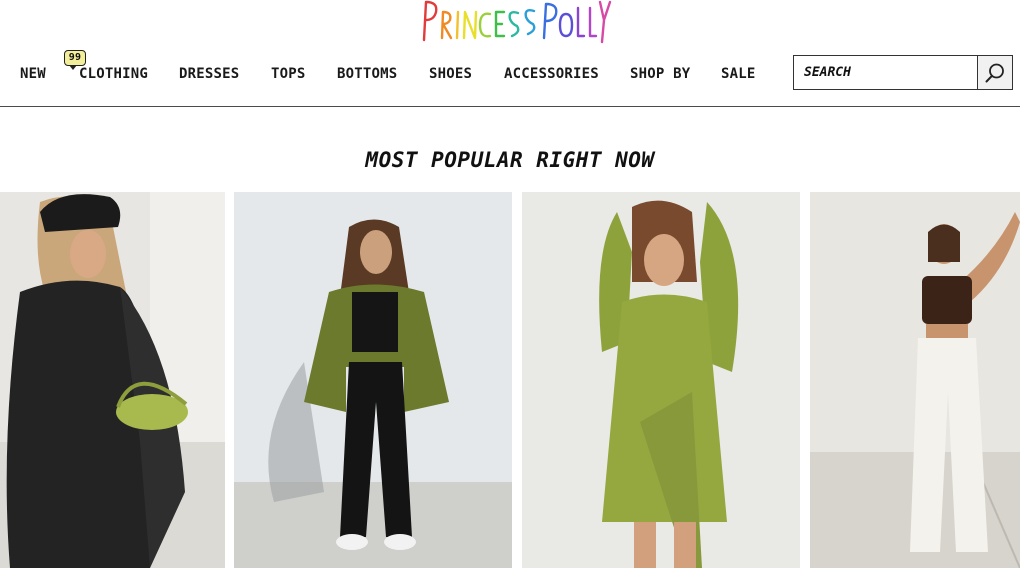  I want to click on nav-item-label: DRESSES, so click(209, 74).